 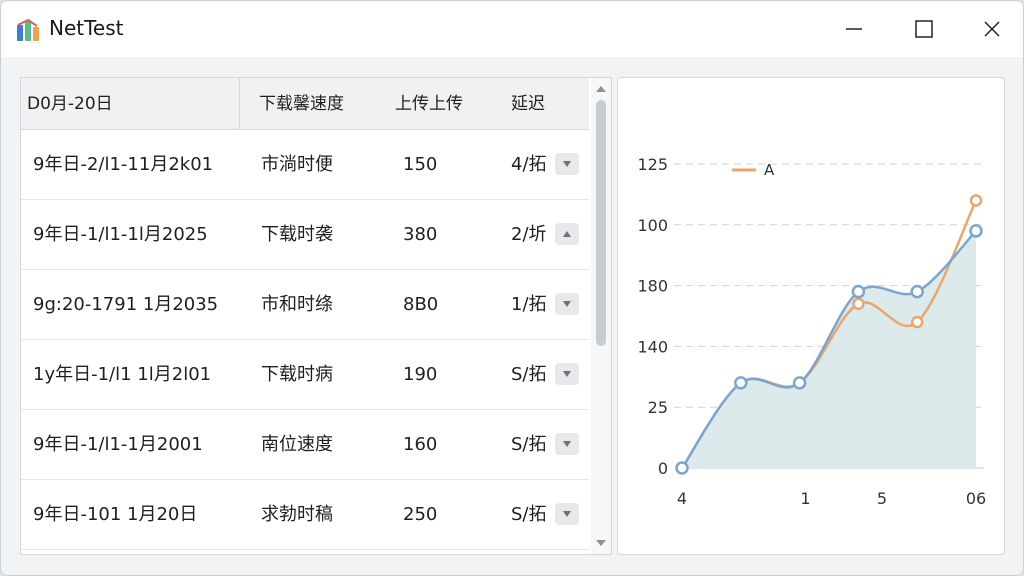 I want to click on cell-latency: 4/拓, so click(x=529, y=164).